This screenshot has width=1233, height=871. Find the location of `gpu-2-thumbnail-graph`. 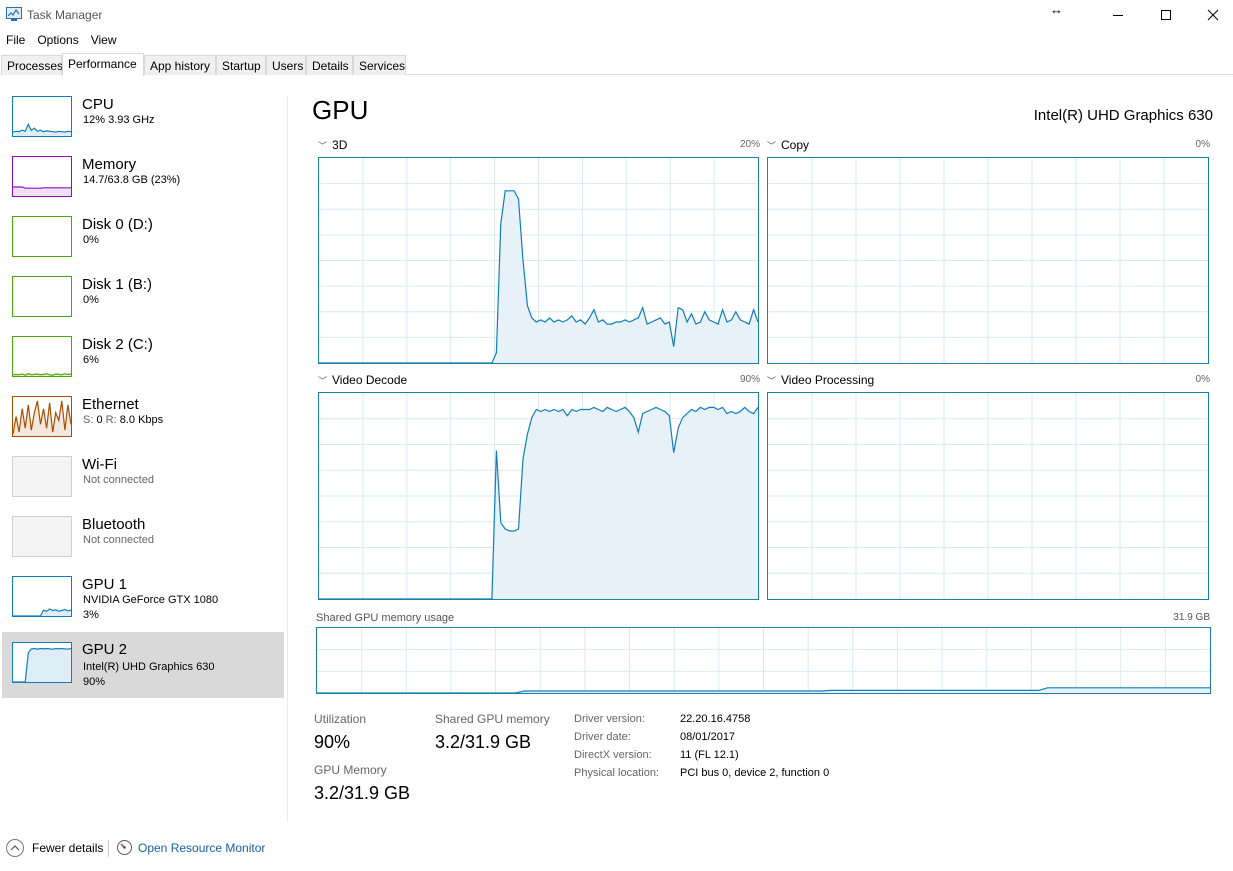

gpu-2-thumbnail-graph is located at coordinates (42, 662).